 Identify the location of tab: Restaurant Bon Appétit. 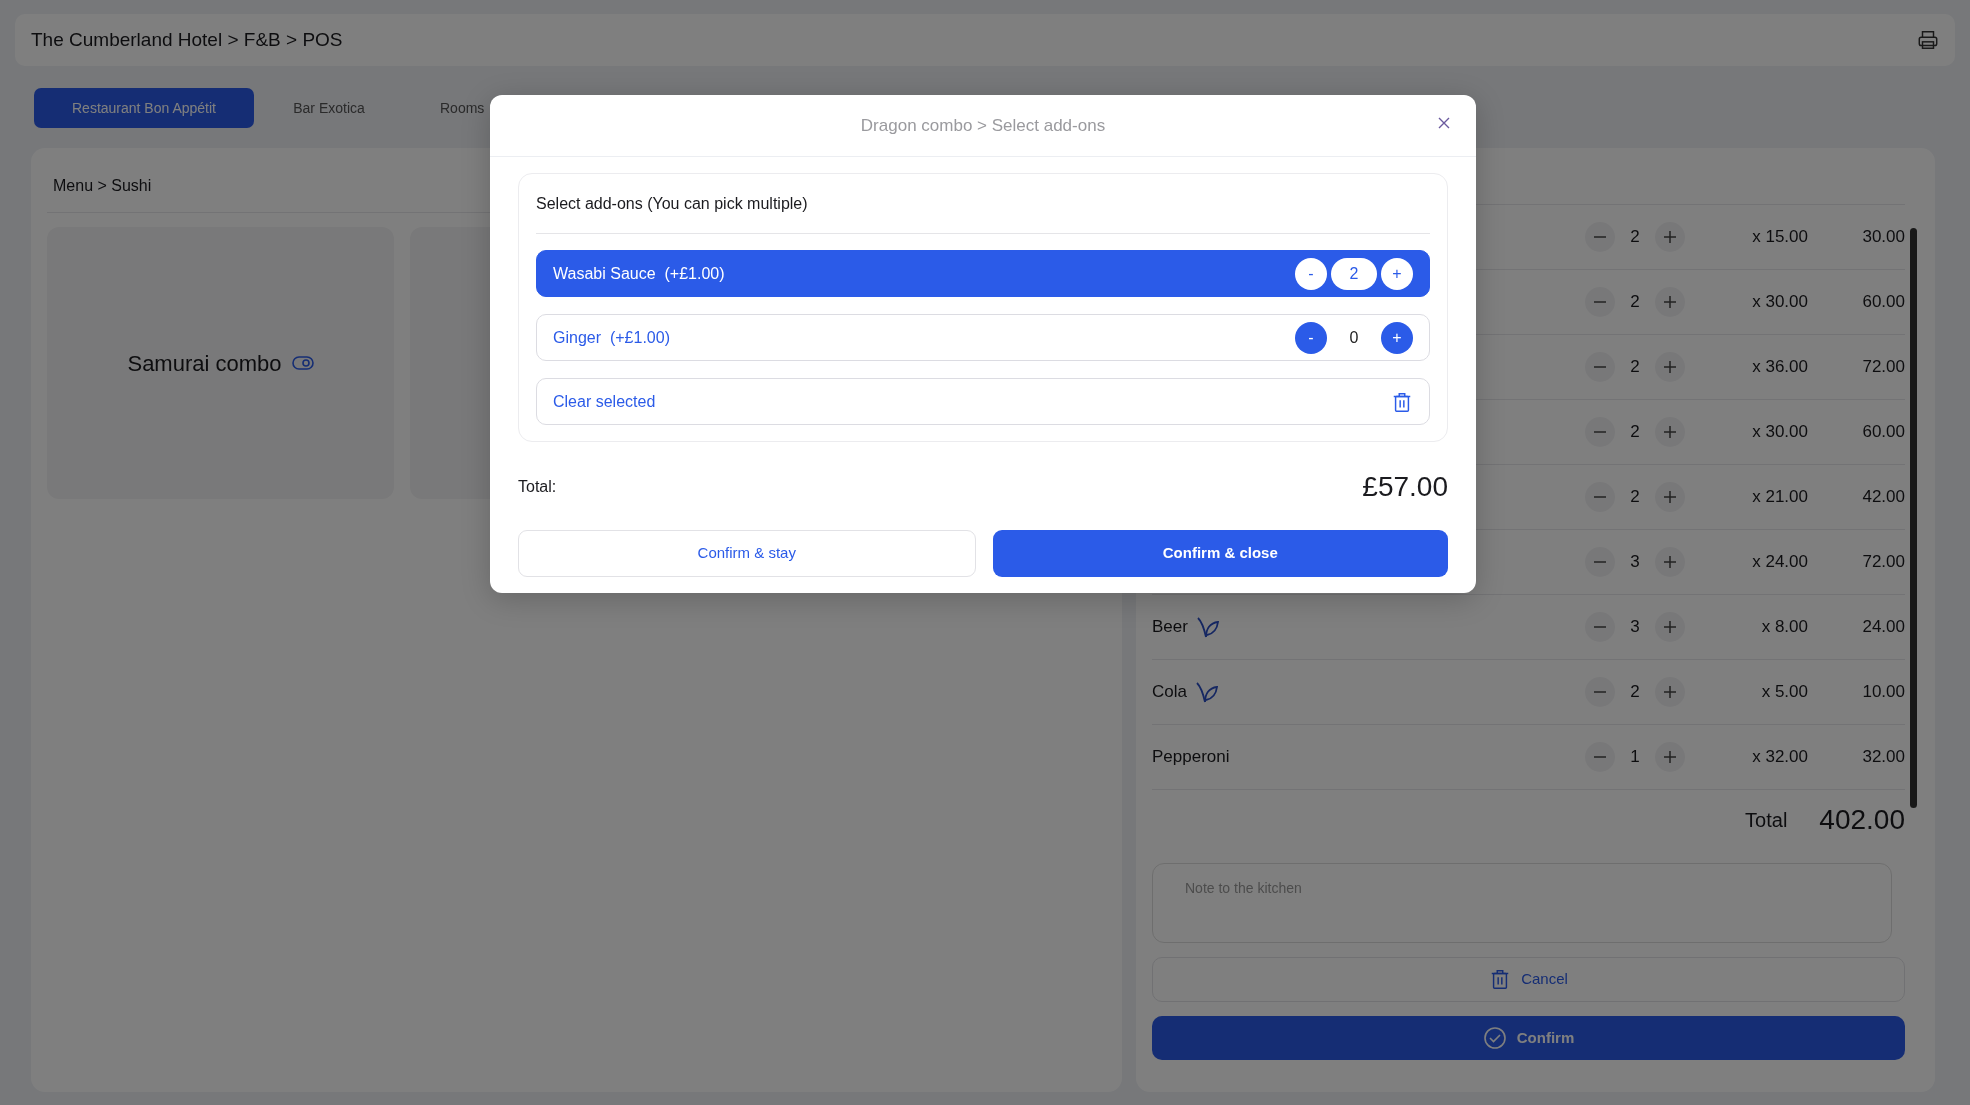
(144, 108).